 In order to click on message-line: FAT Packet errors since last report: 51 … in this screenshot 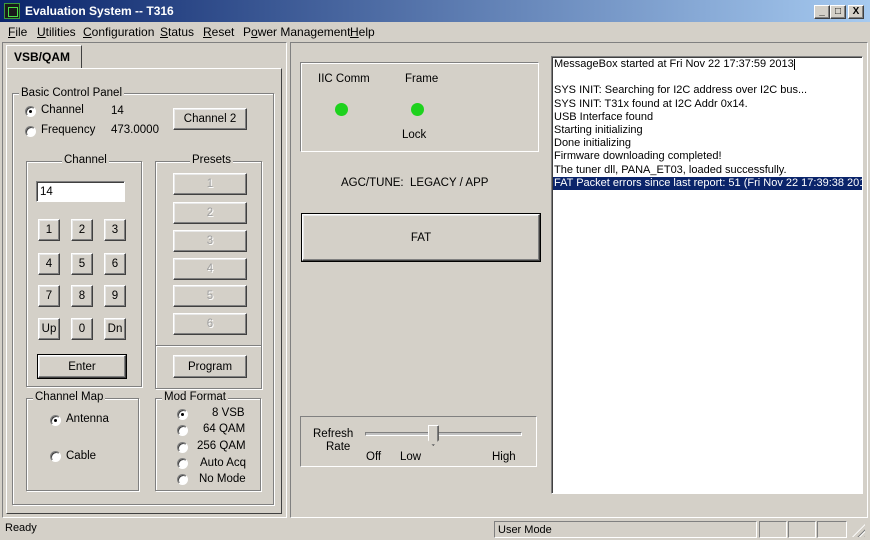, I will do `click(708, 183)`.